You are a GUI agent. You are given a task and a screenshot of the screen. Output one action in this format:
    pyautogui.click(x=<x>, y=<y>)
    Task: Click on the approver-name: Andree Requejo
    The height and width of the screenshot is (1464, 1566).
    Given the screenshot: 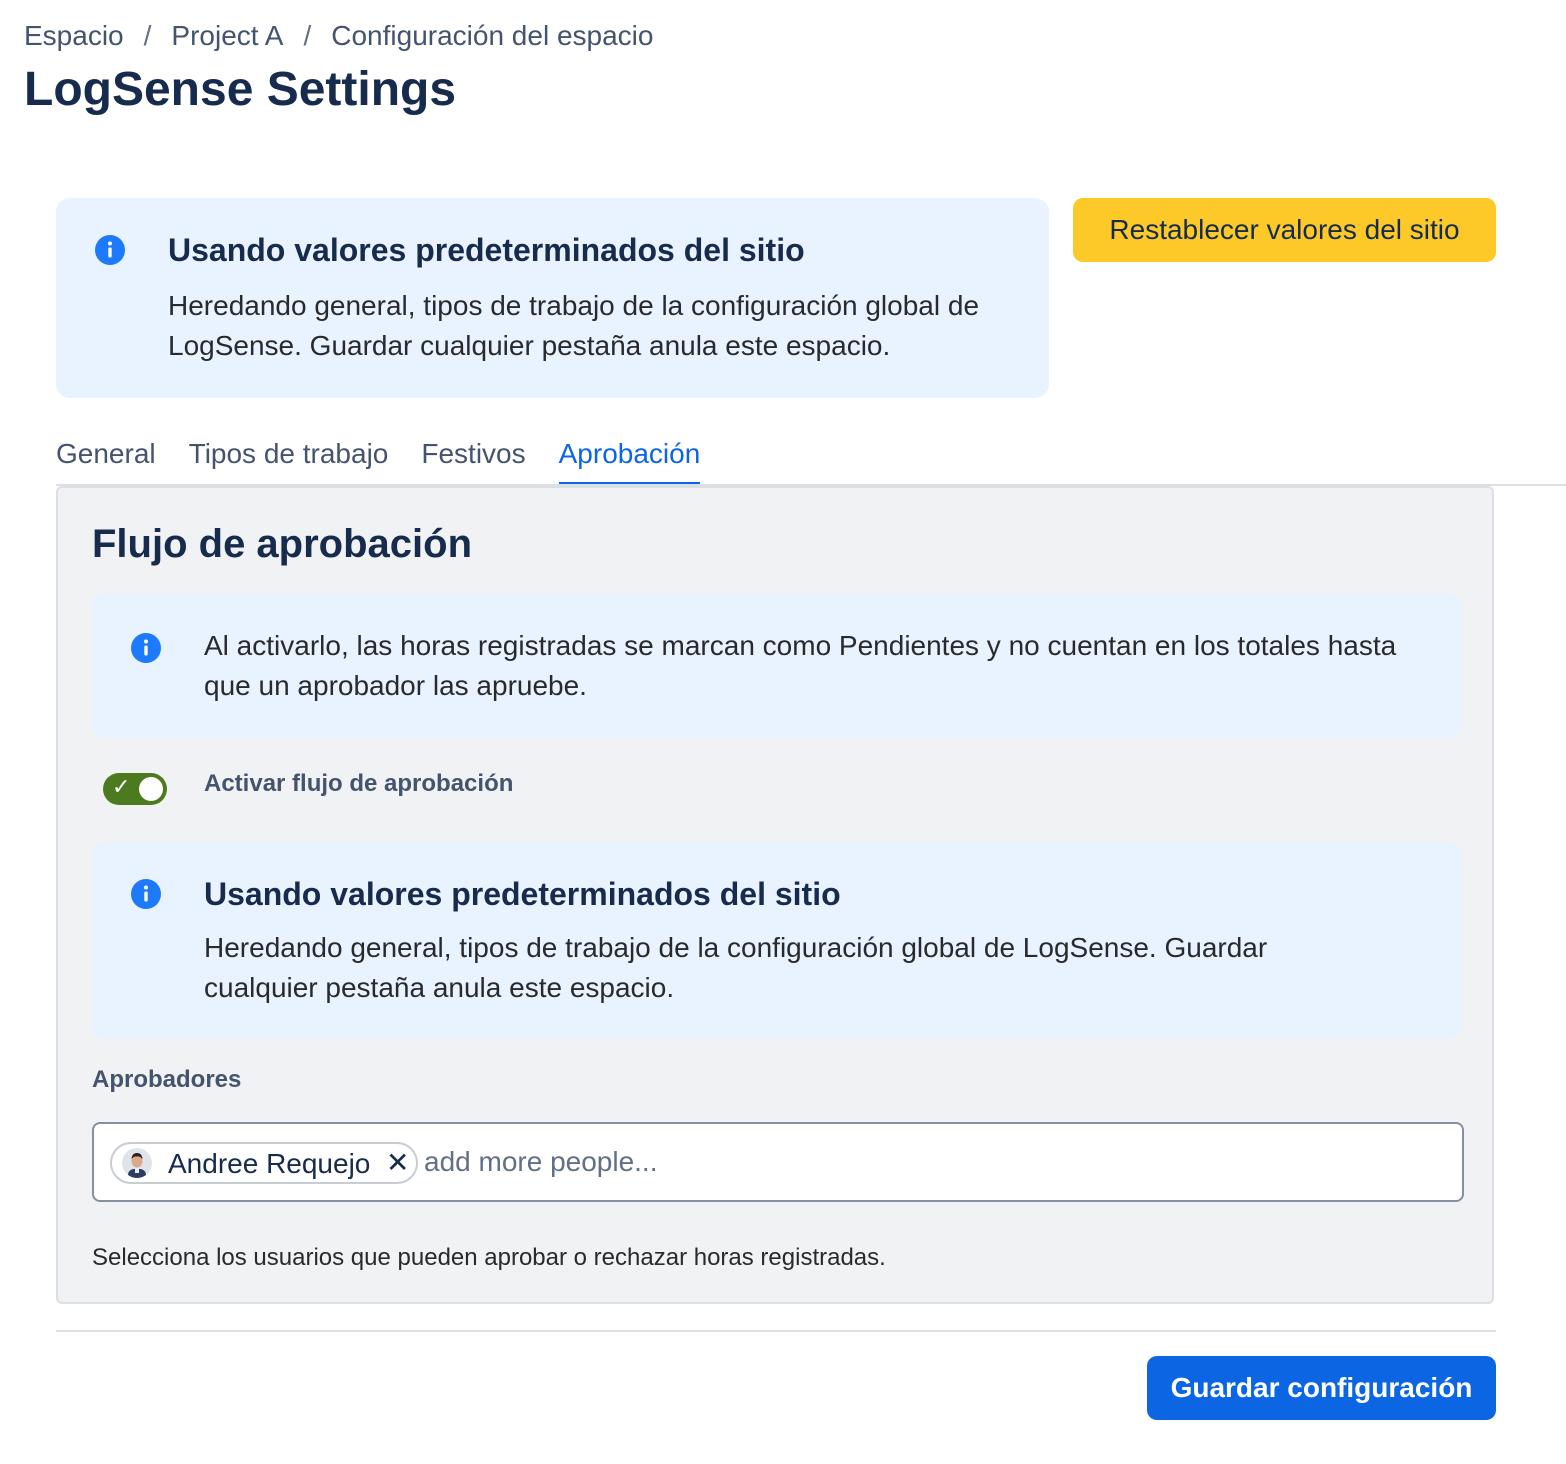 What is the action you would take?
    pyautogui.click(x=269, y=1163)
    